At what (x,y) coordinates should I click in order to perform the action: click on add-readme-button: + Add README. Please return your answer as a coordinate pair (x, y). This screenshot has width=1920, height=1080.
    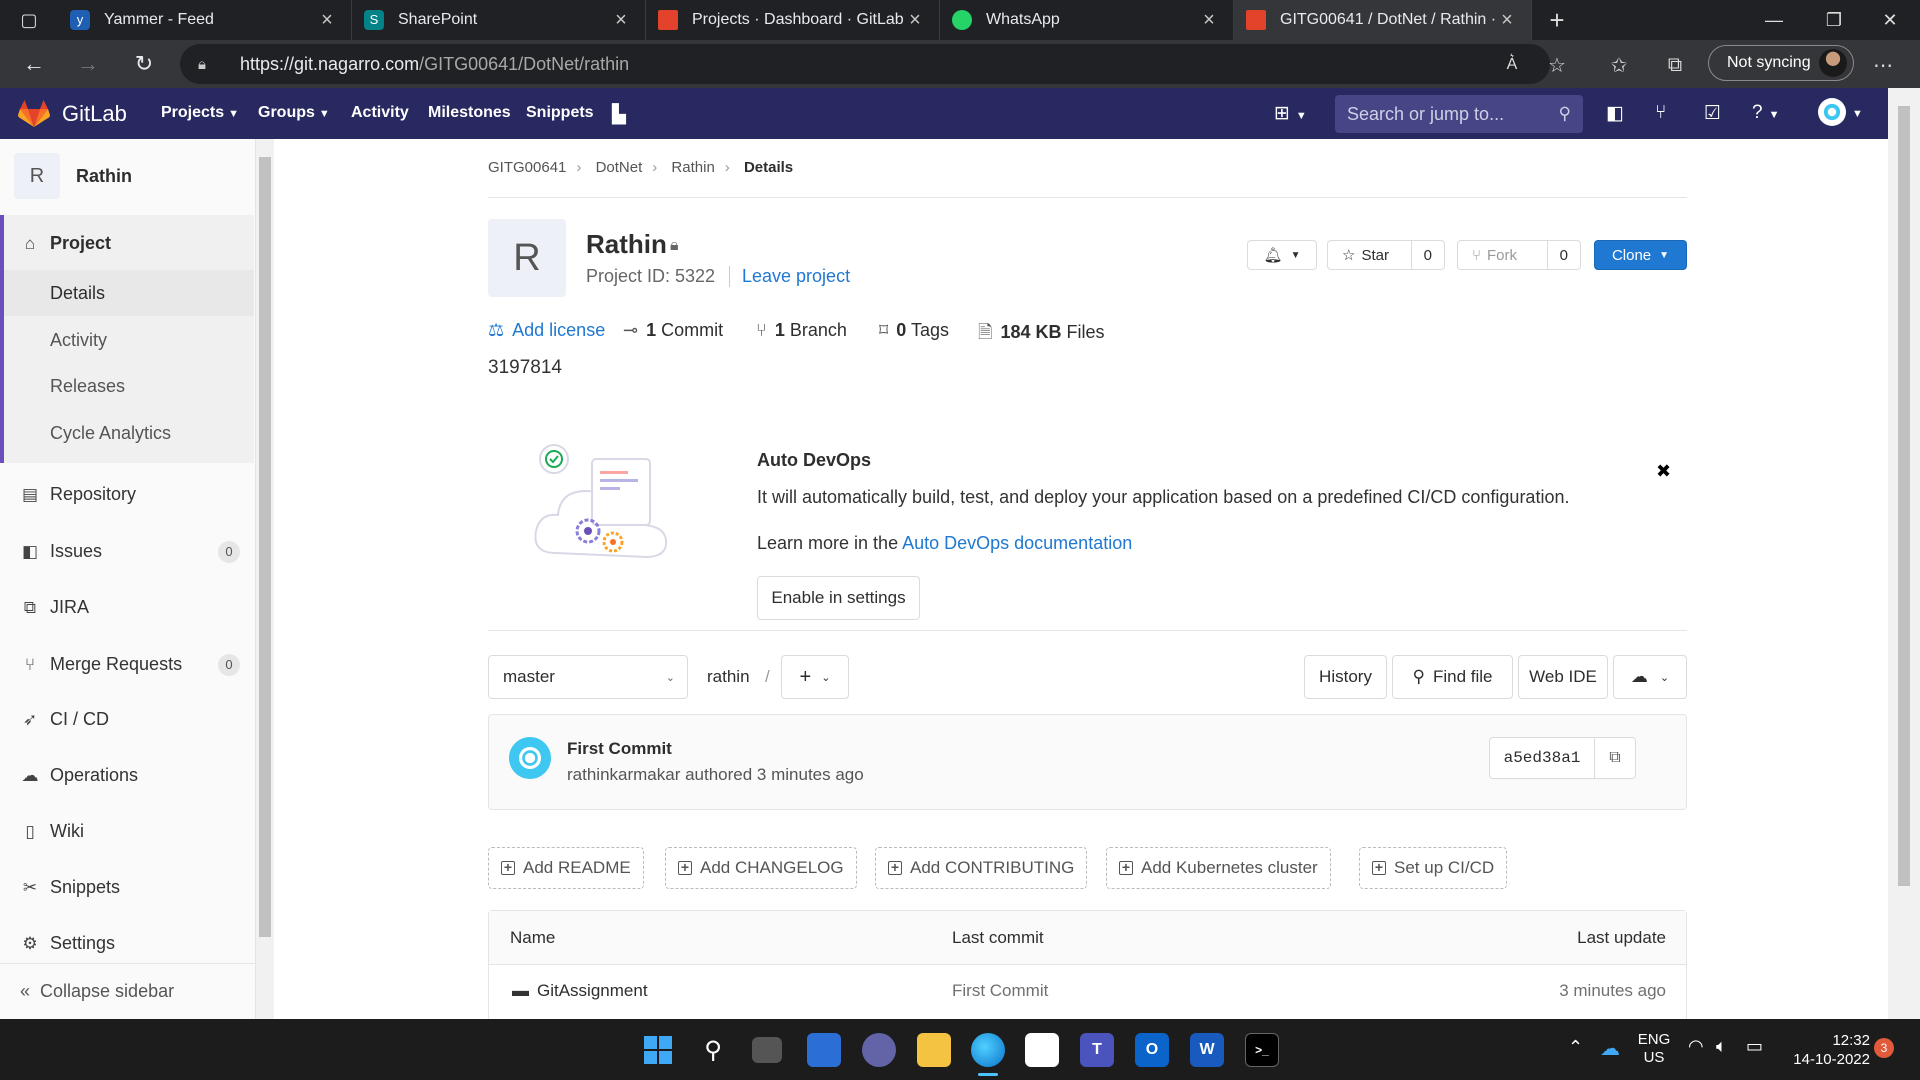
    Looking at the image, I should click on (566, 868).